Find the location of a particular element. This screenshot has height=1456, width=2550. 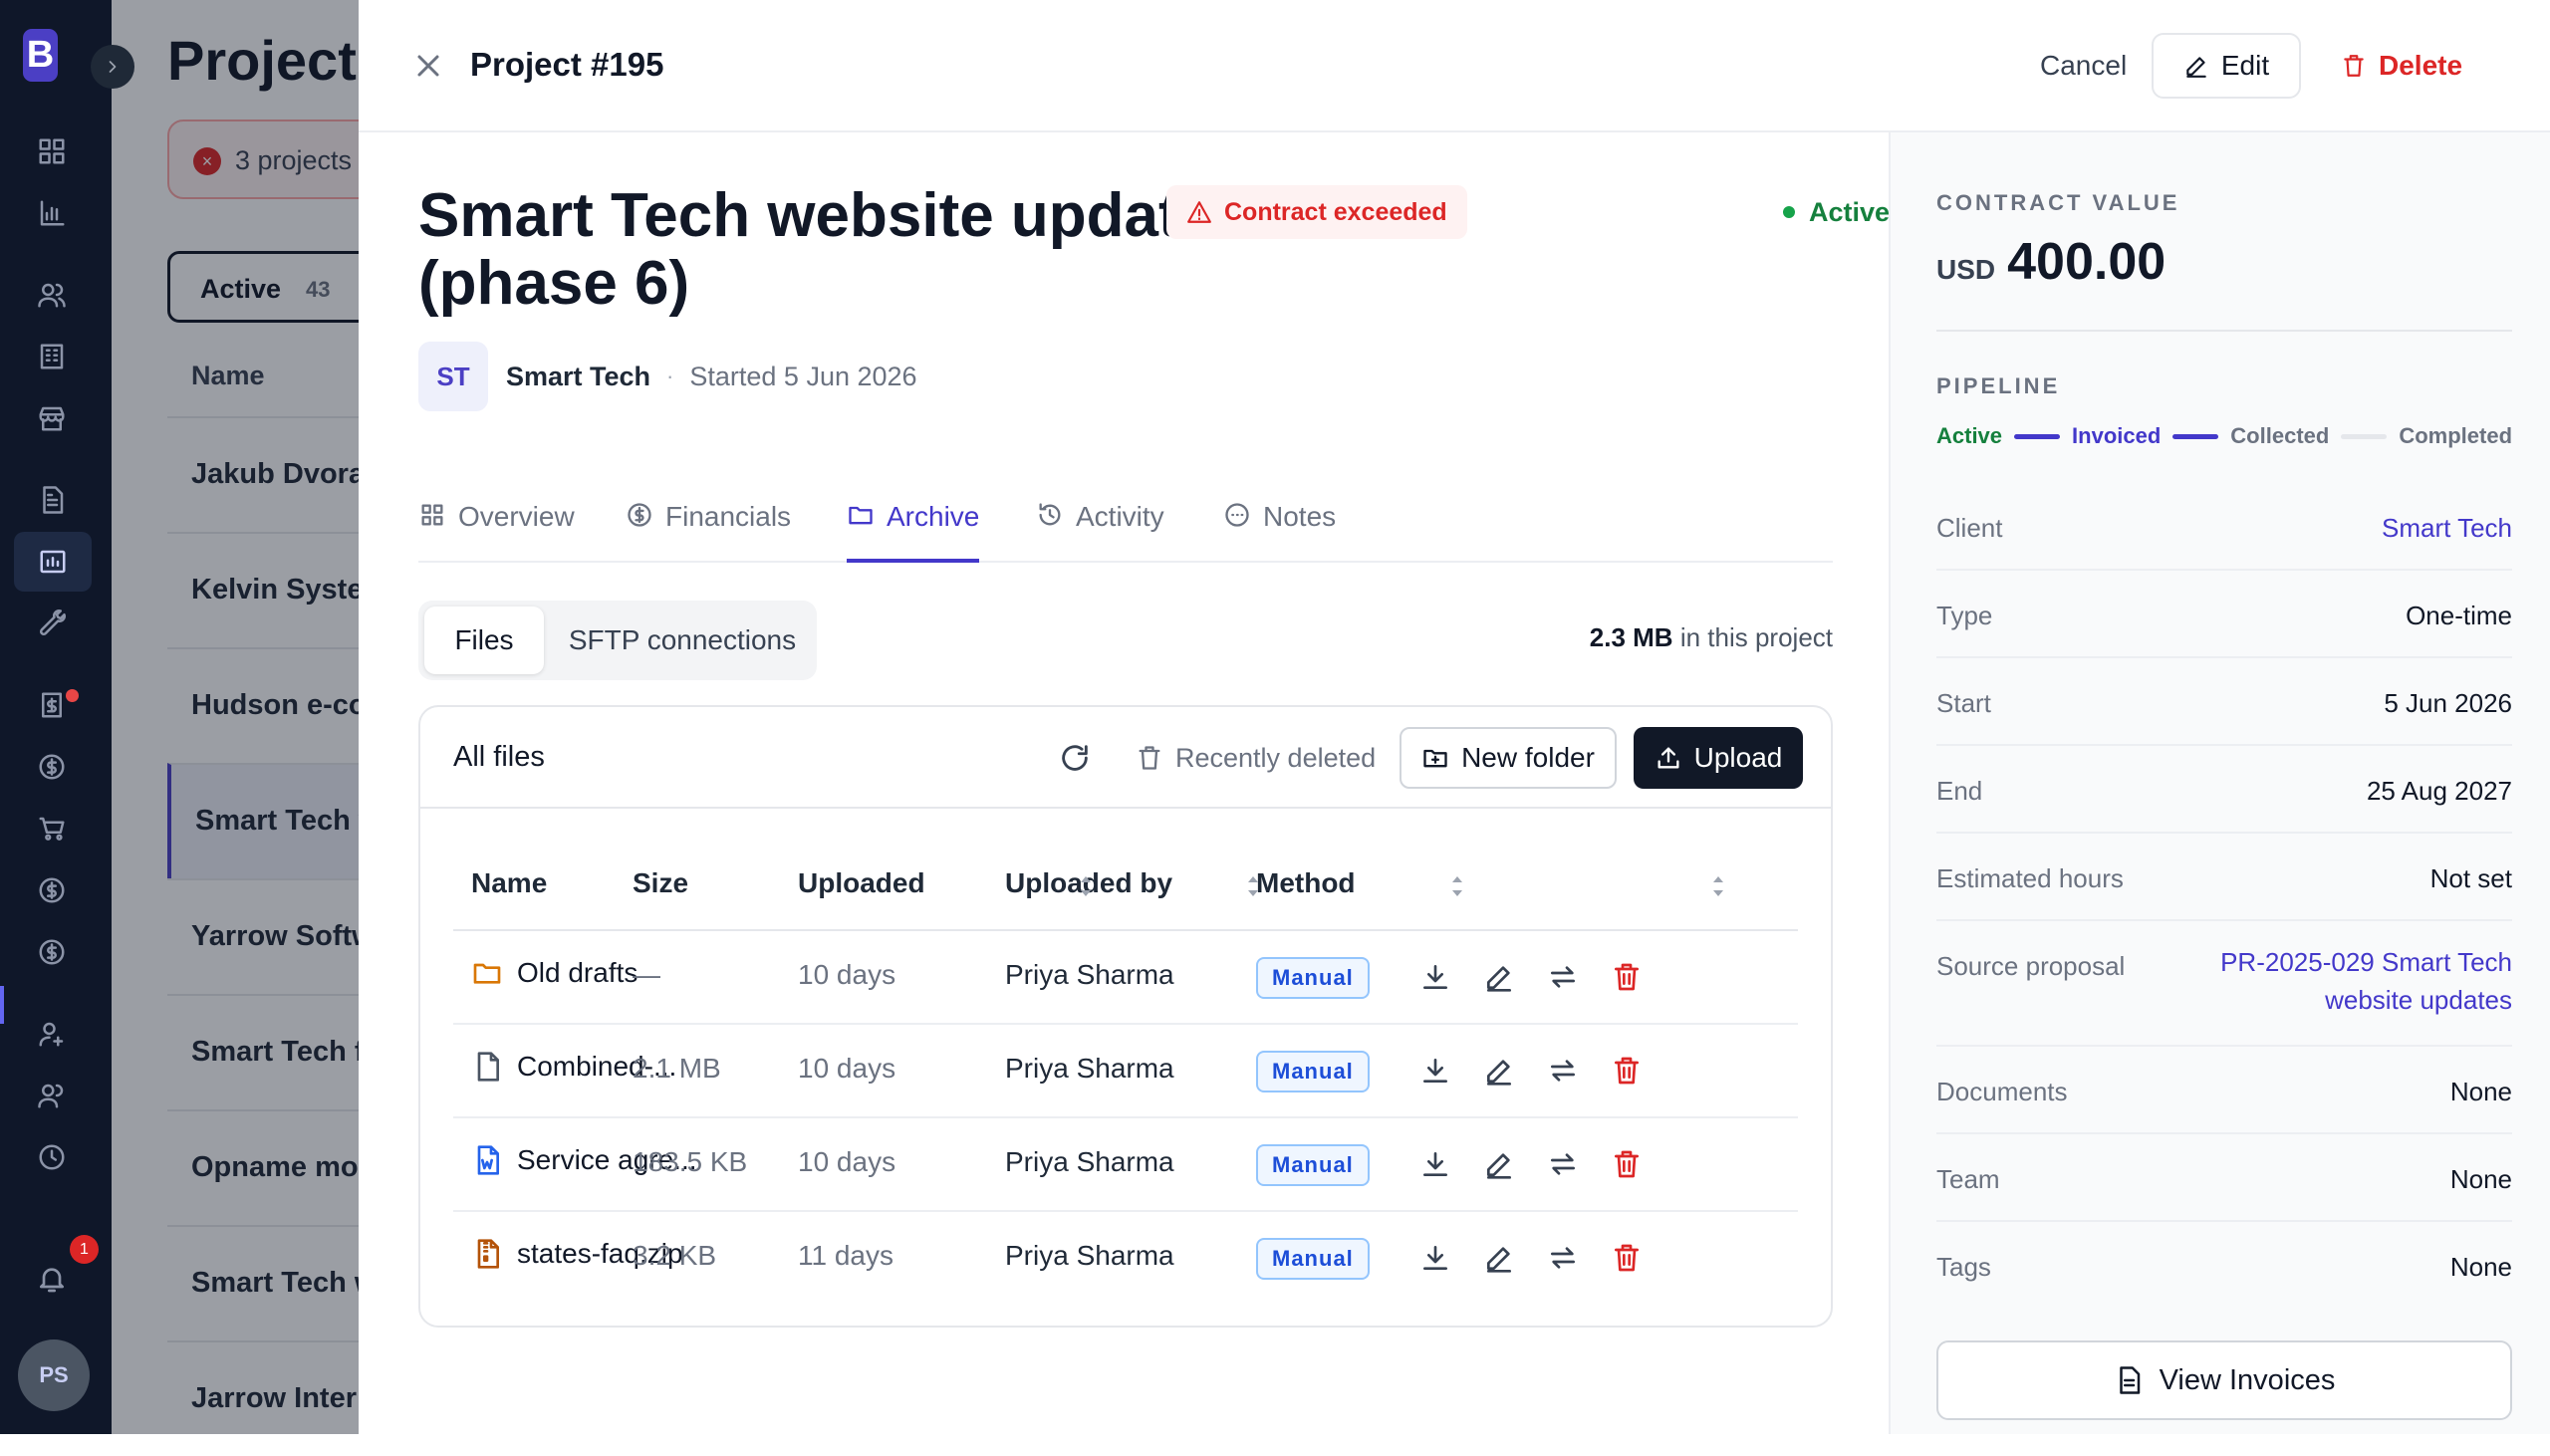

collapse-sidebar-button is located at coordinates (112, 67).